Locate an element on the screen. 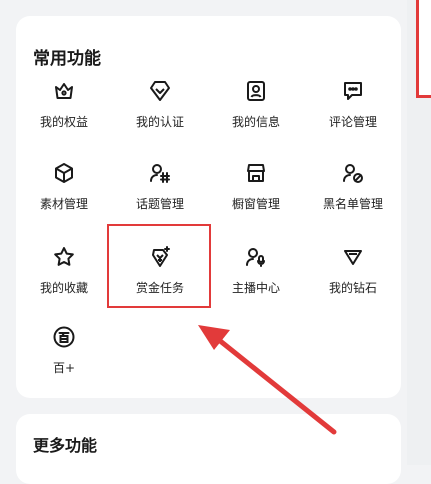 The height and width of the screenshot is (484, 431). streamer-mic-icon is located at coordinates (256, 257).